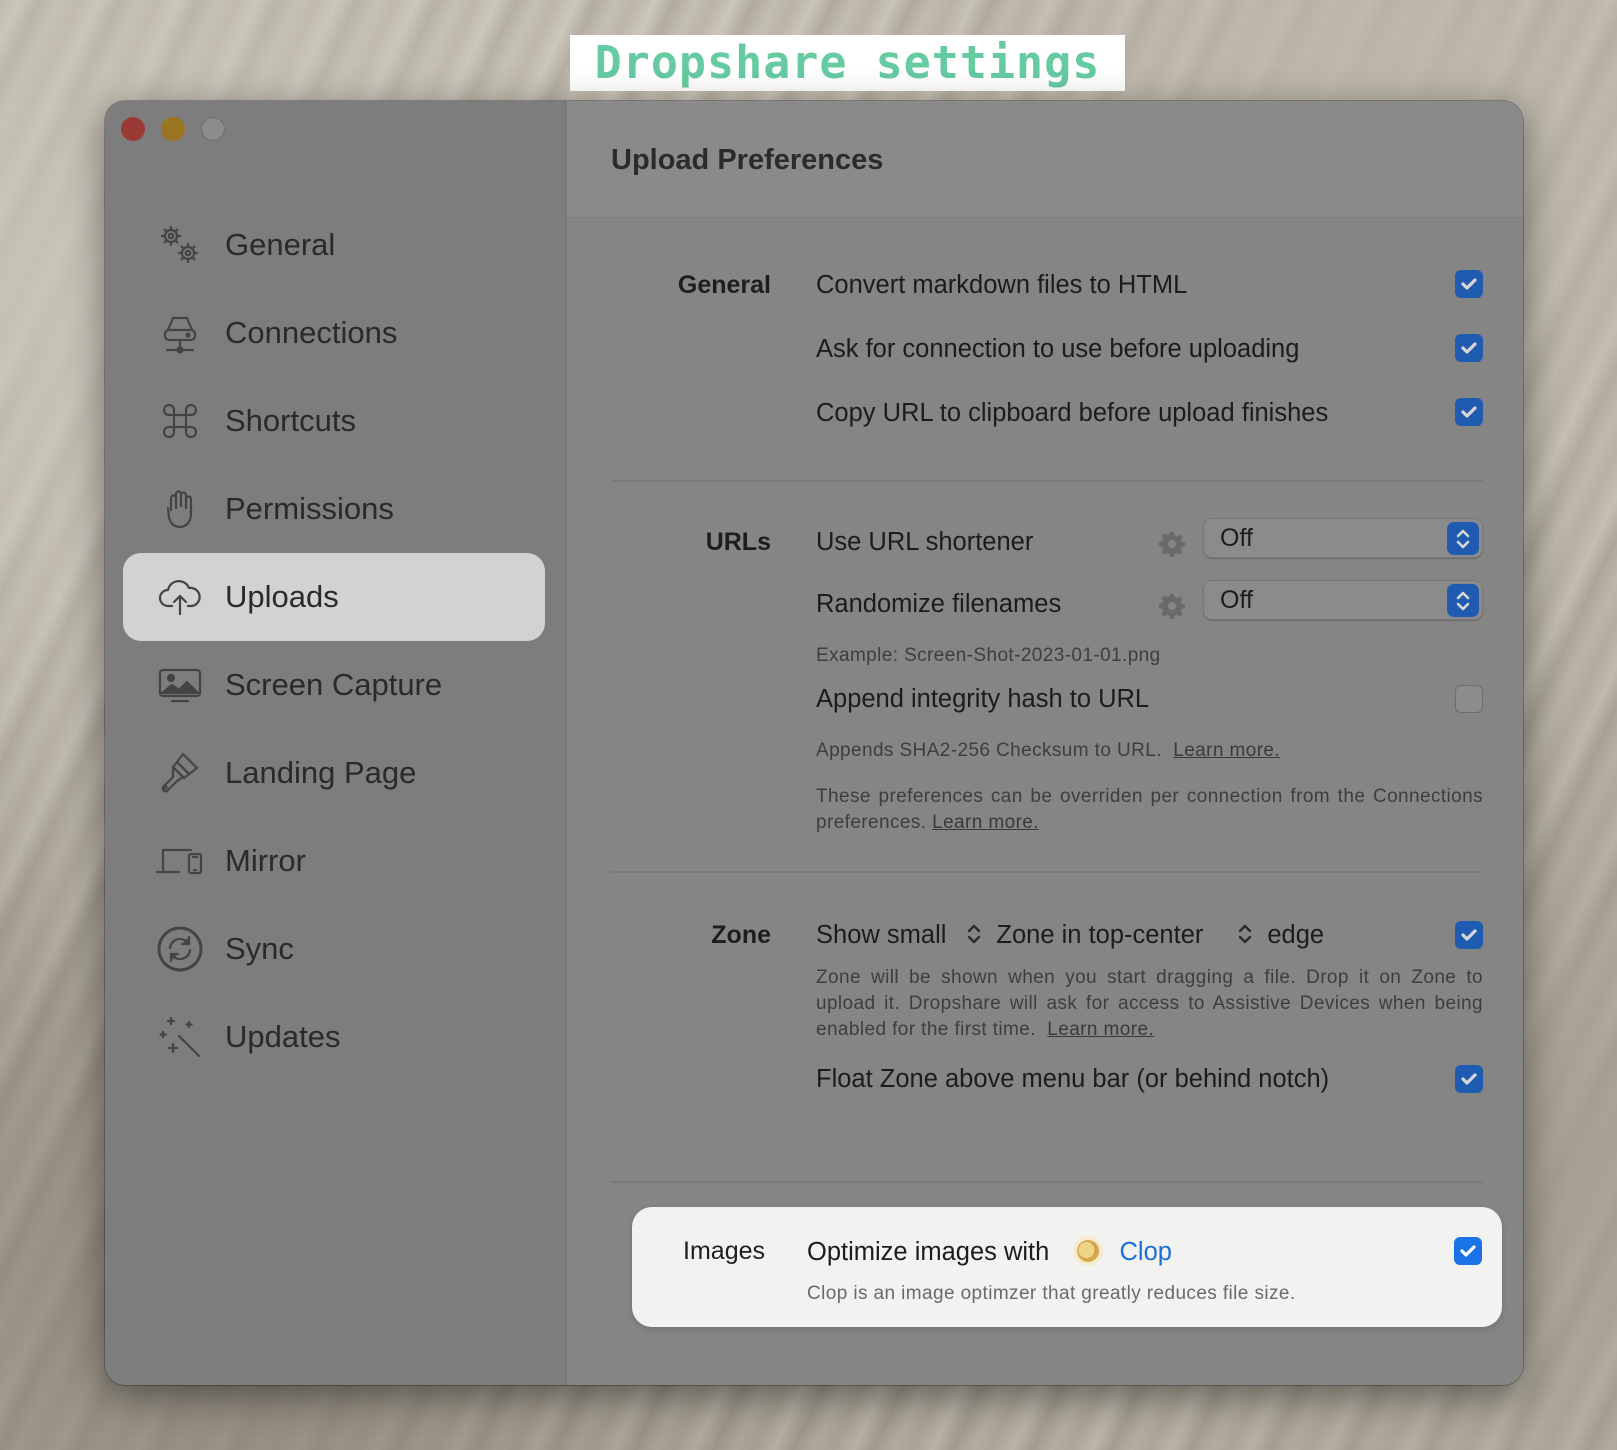 Image resolution: width=1617 pixels, height=1450 pixels. I want to click on copy-url-checkbox, so click(1469, 412).